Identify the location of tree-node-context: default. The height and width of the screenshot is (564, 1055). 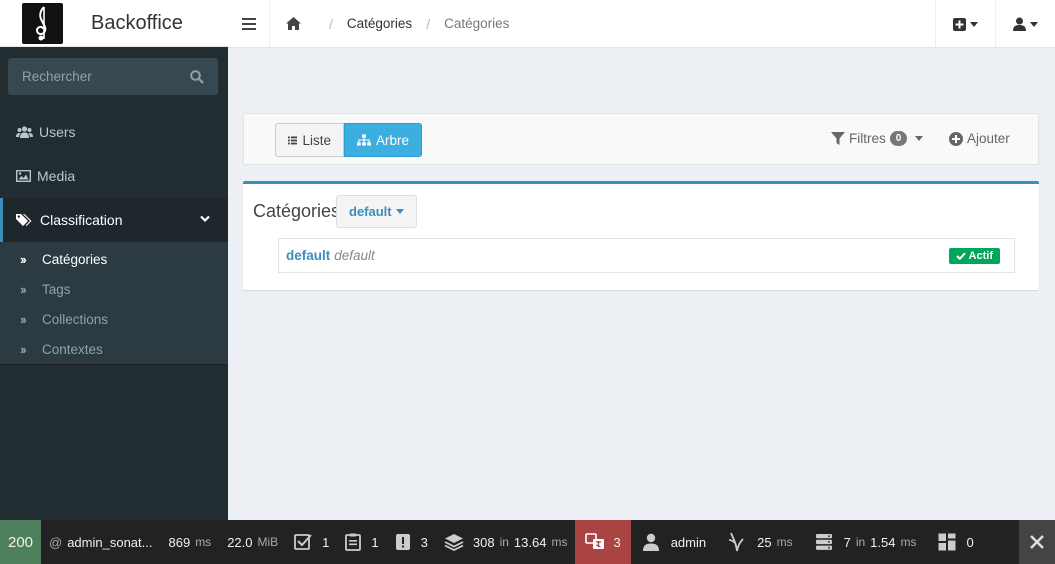
(354, 255).